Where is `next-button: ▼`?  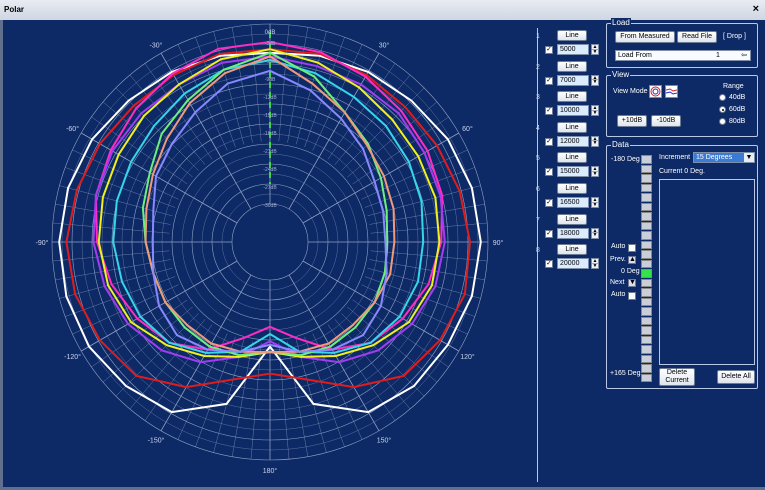
next-button: ▼ is located at coordinates (632, 283).